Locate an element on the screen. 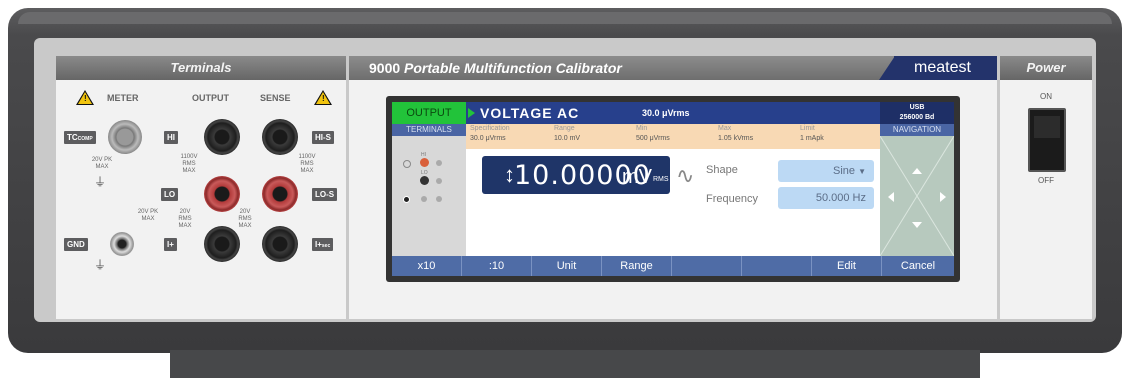  frequency-label: Frequency is located at coordinates (732, 199).